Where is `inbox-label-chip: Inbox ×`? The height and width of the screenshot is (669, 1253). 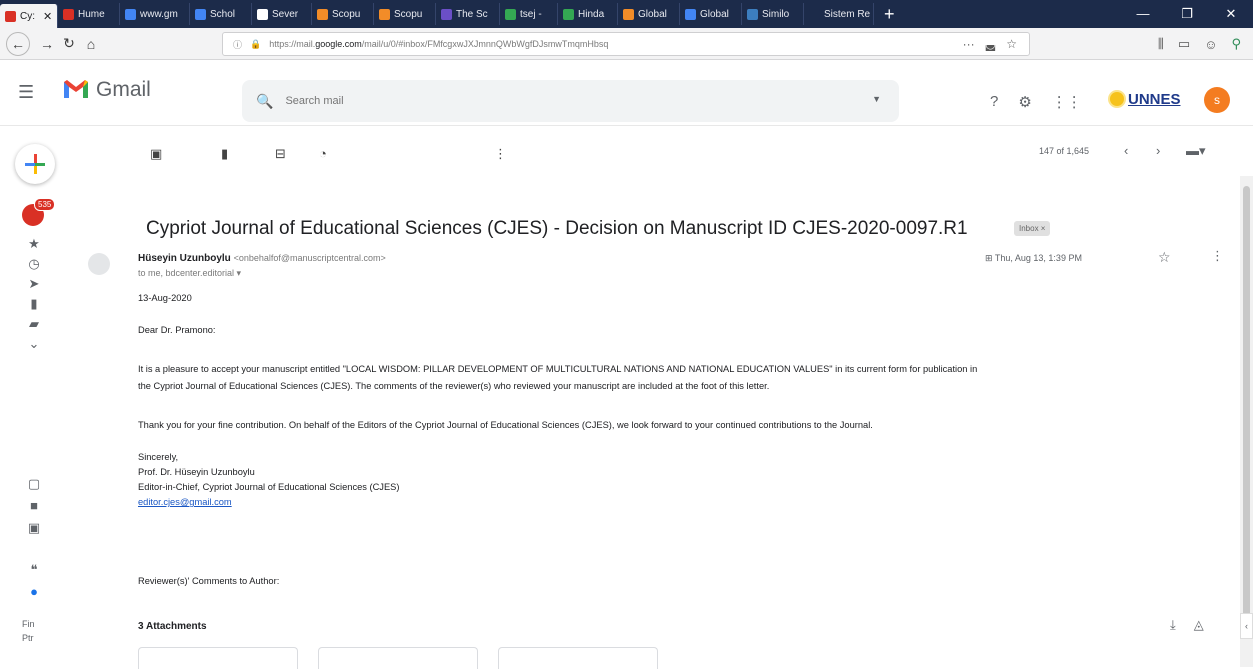 inbox-label-chip: Inbox × is located at coordinates (1032, 228).